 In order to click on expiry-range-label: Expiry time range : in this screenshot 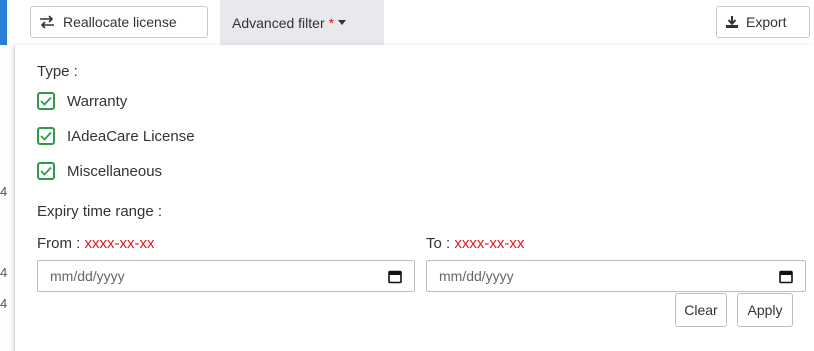, I will do `click(100, 211)`.